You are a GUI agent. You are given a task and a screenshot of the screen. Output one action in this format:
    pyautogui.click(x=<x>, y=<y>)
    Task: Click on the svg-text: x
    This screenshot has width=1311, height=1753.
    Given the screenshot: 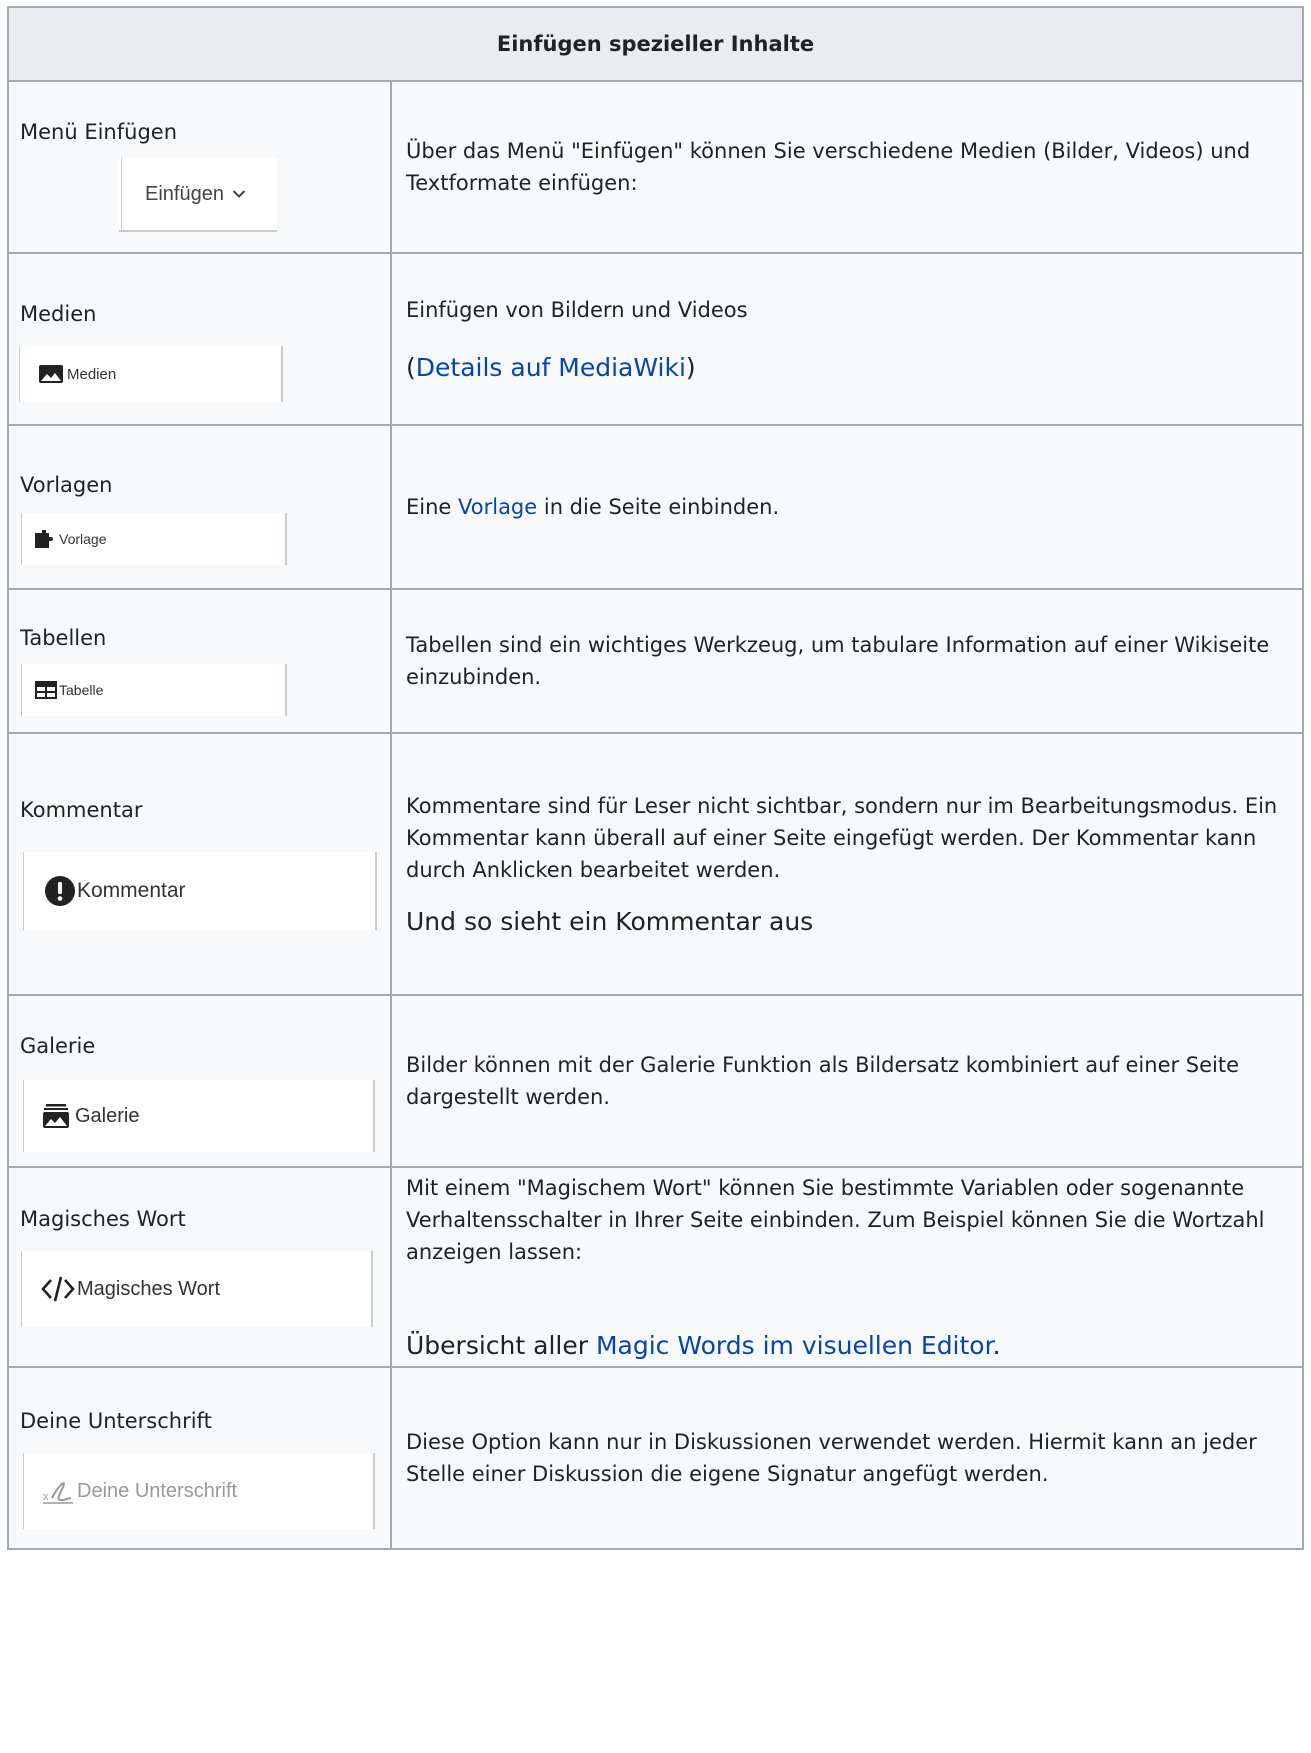 What is the action you would take?
    pyautogui.click(x=46, y=1497)
    